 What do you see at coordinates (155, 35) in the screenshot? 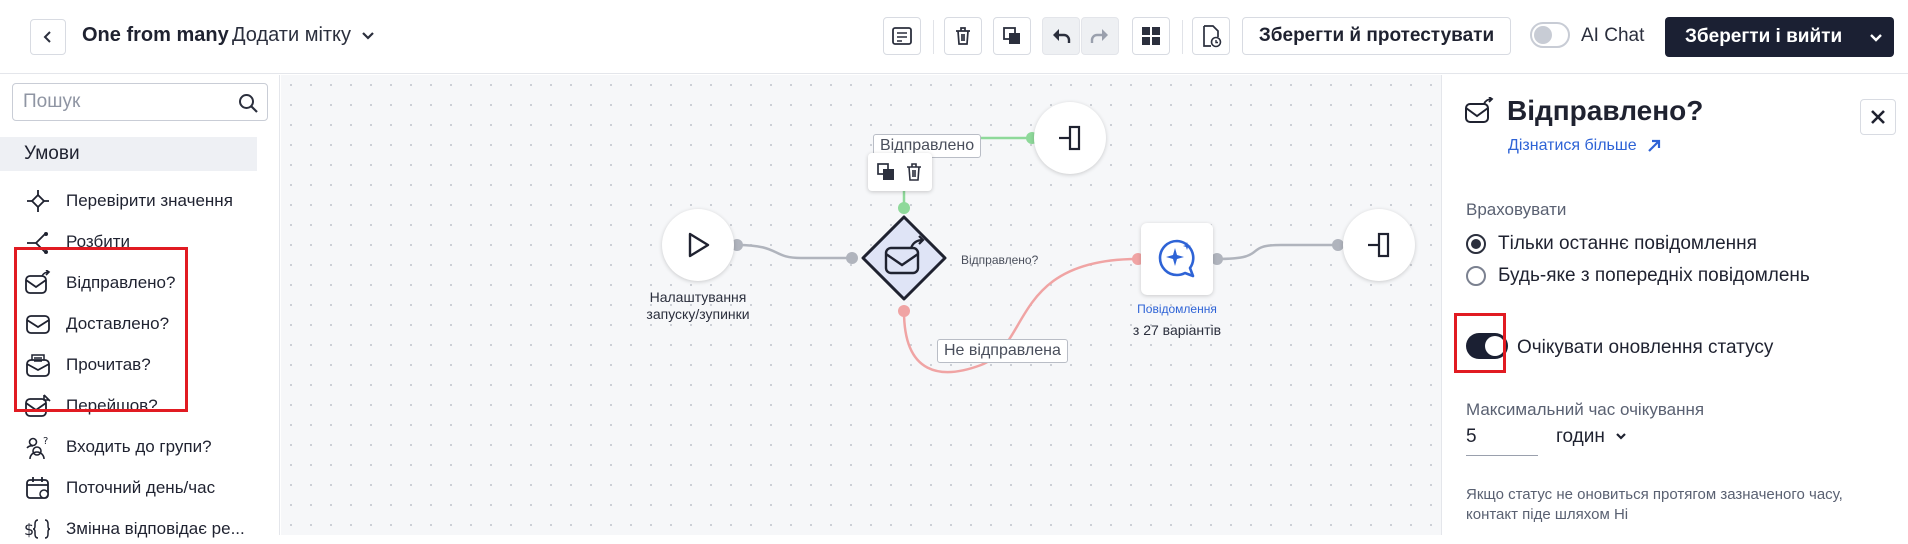
I see `flow-title: One from many` at bounding box center [155, 35].